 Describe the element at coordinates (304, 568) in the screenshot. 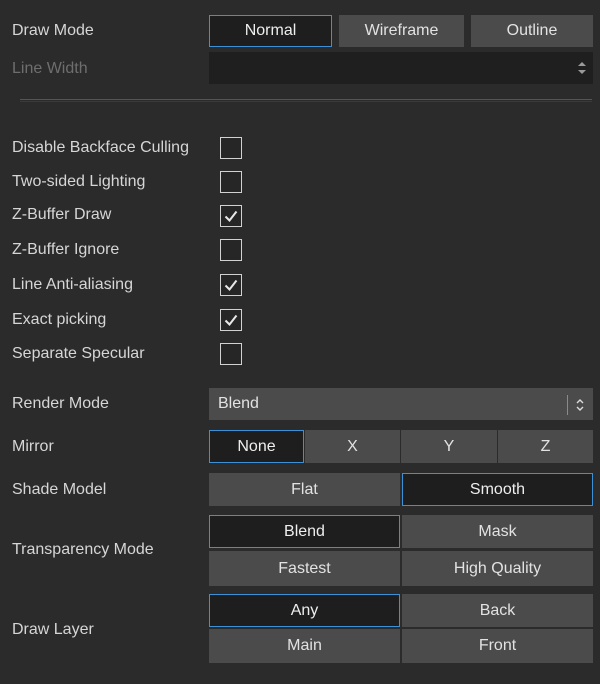

I see `transparency-fastest-button: Fastest` at that location.